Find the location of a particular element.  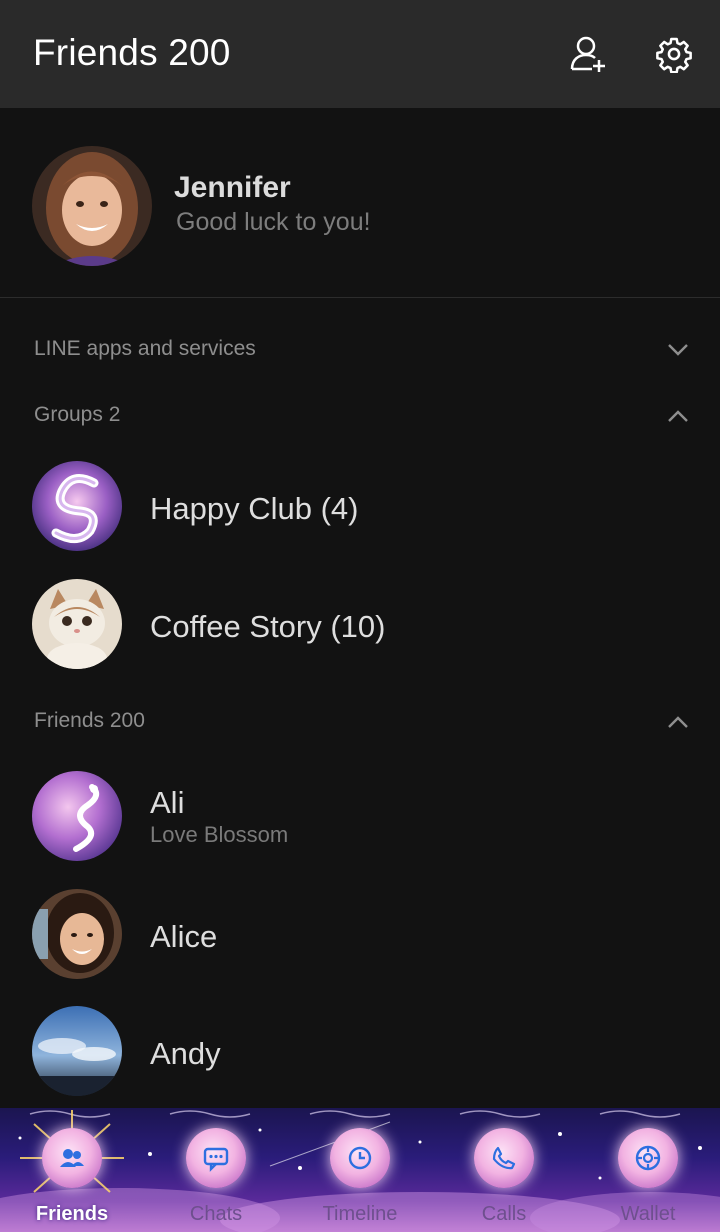

list-item: Happy Club (4) is located at coordinates (360, 506).